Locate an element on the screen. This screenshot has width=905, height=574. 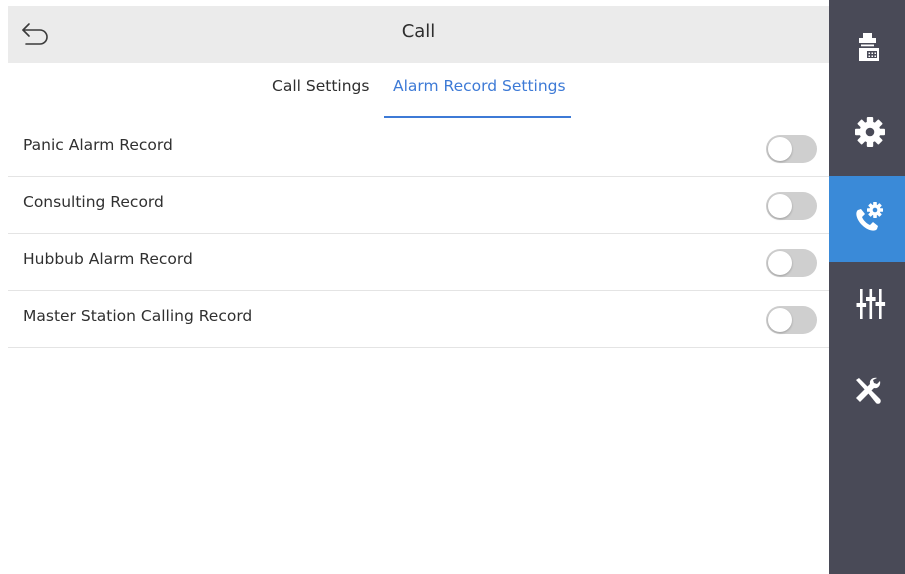
tools-icon is located at coordinates (868, 390).